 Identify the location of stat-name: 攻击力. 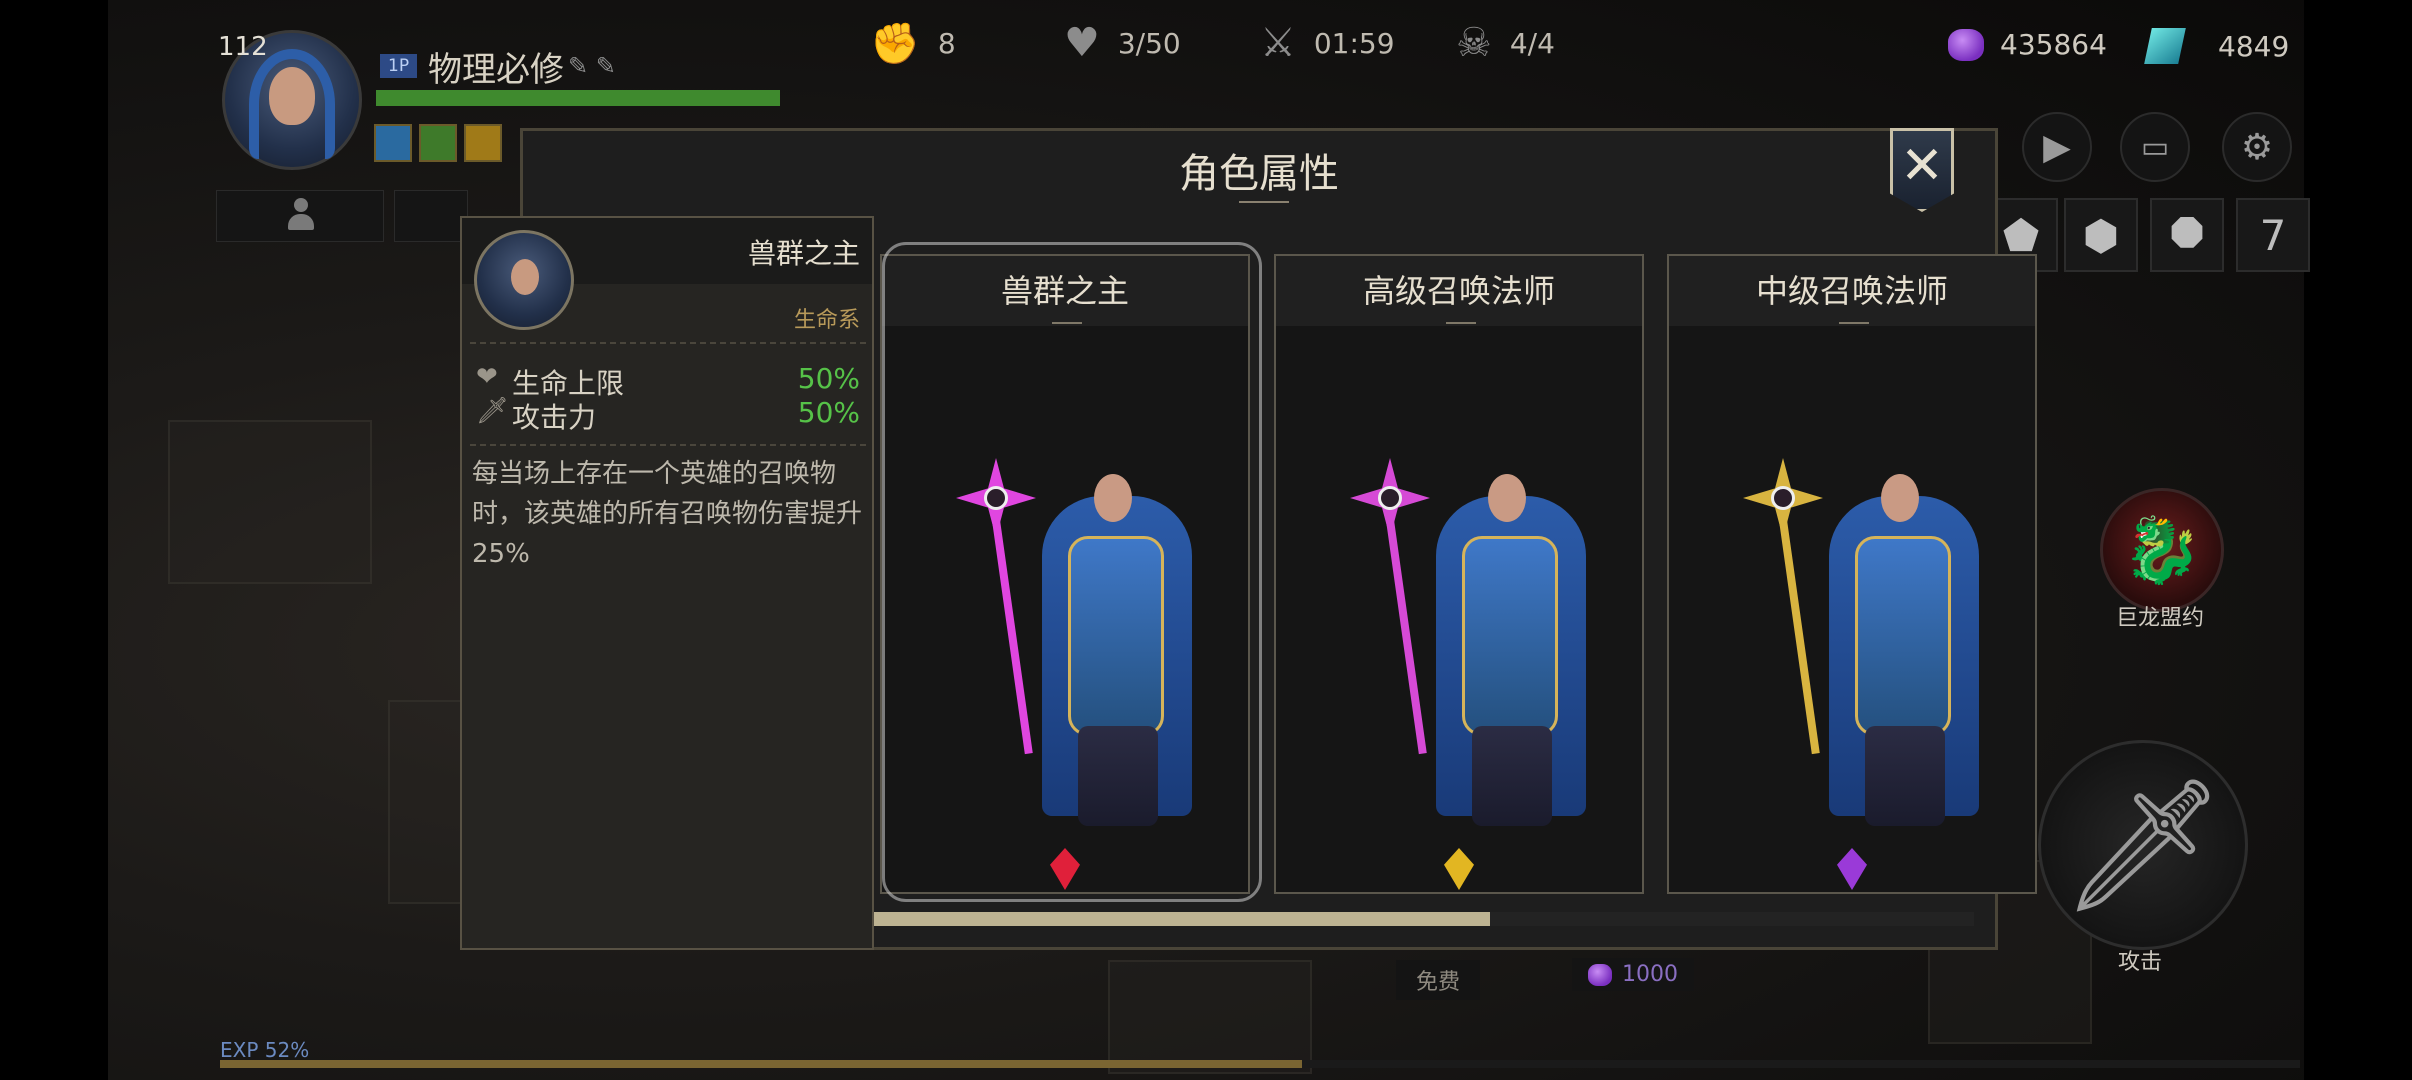
(554, 417).